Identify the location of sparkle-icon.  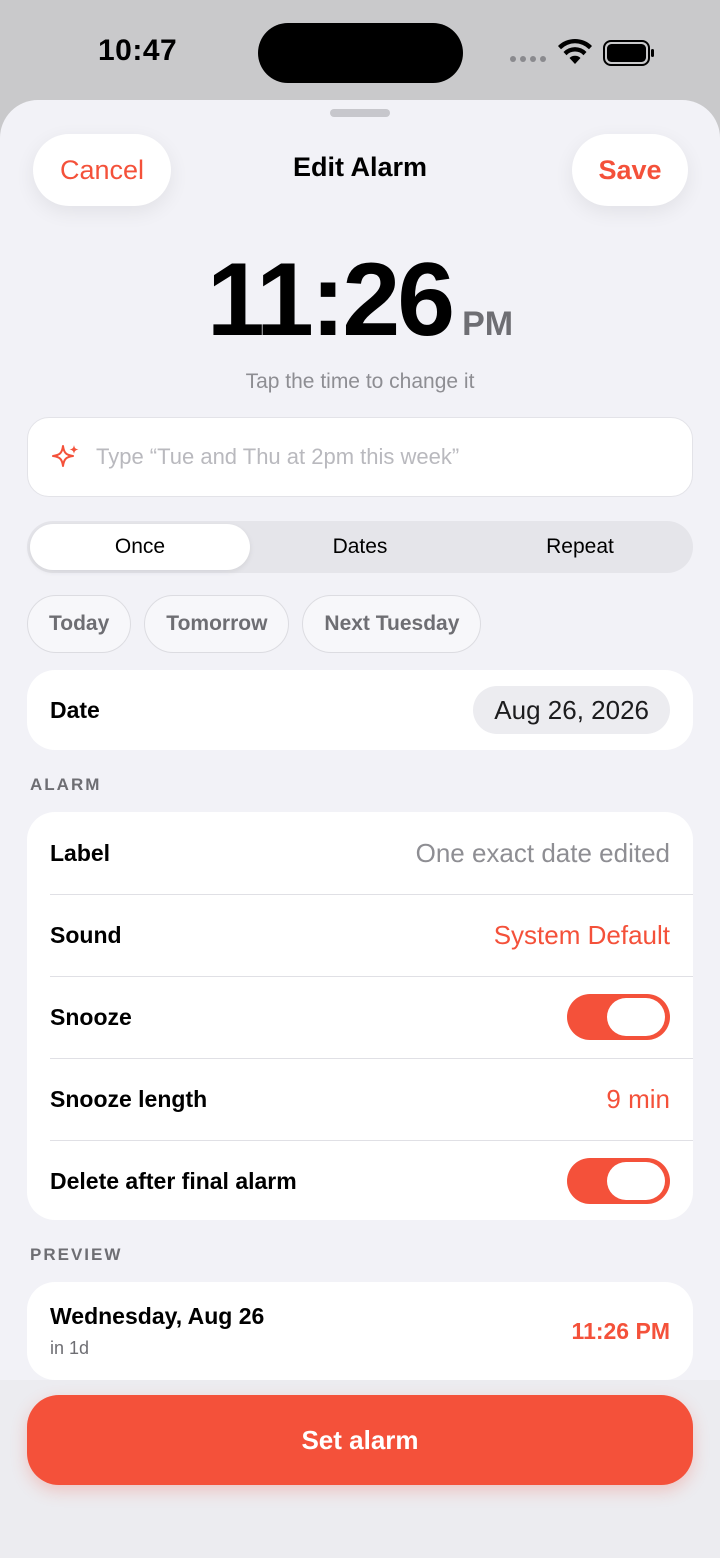
(65, 456).